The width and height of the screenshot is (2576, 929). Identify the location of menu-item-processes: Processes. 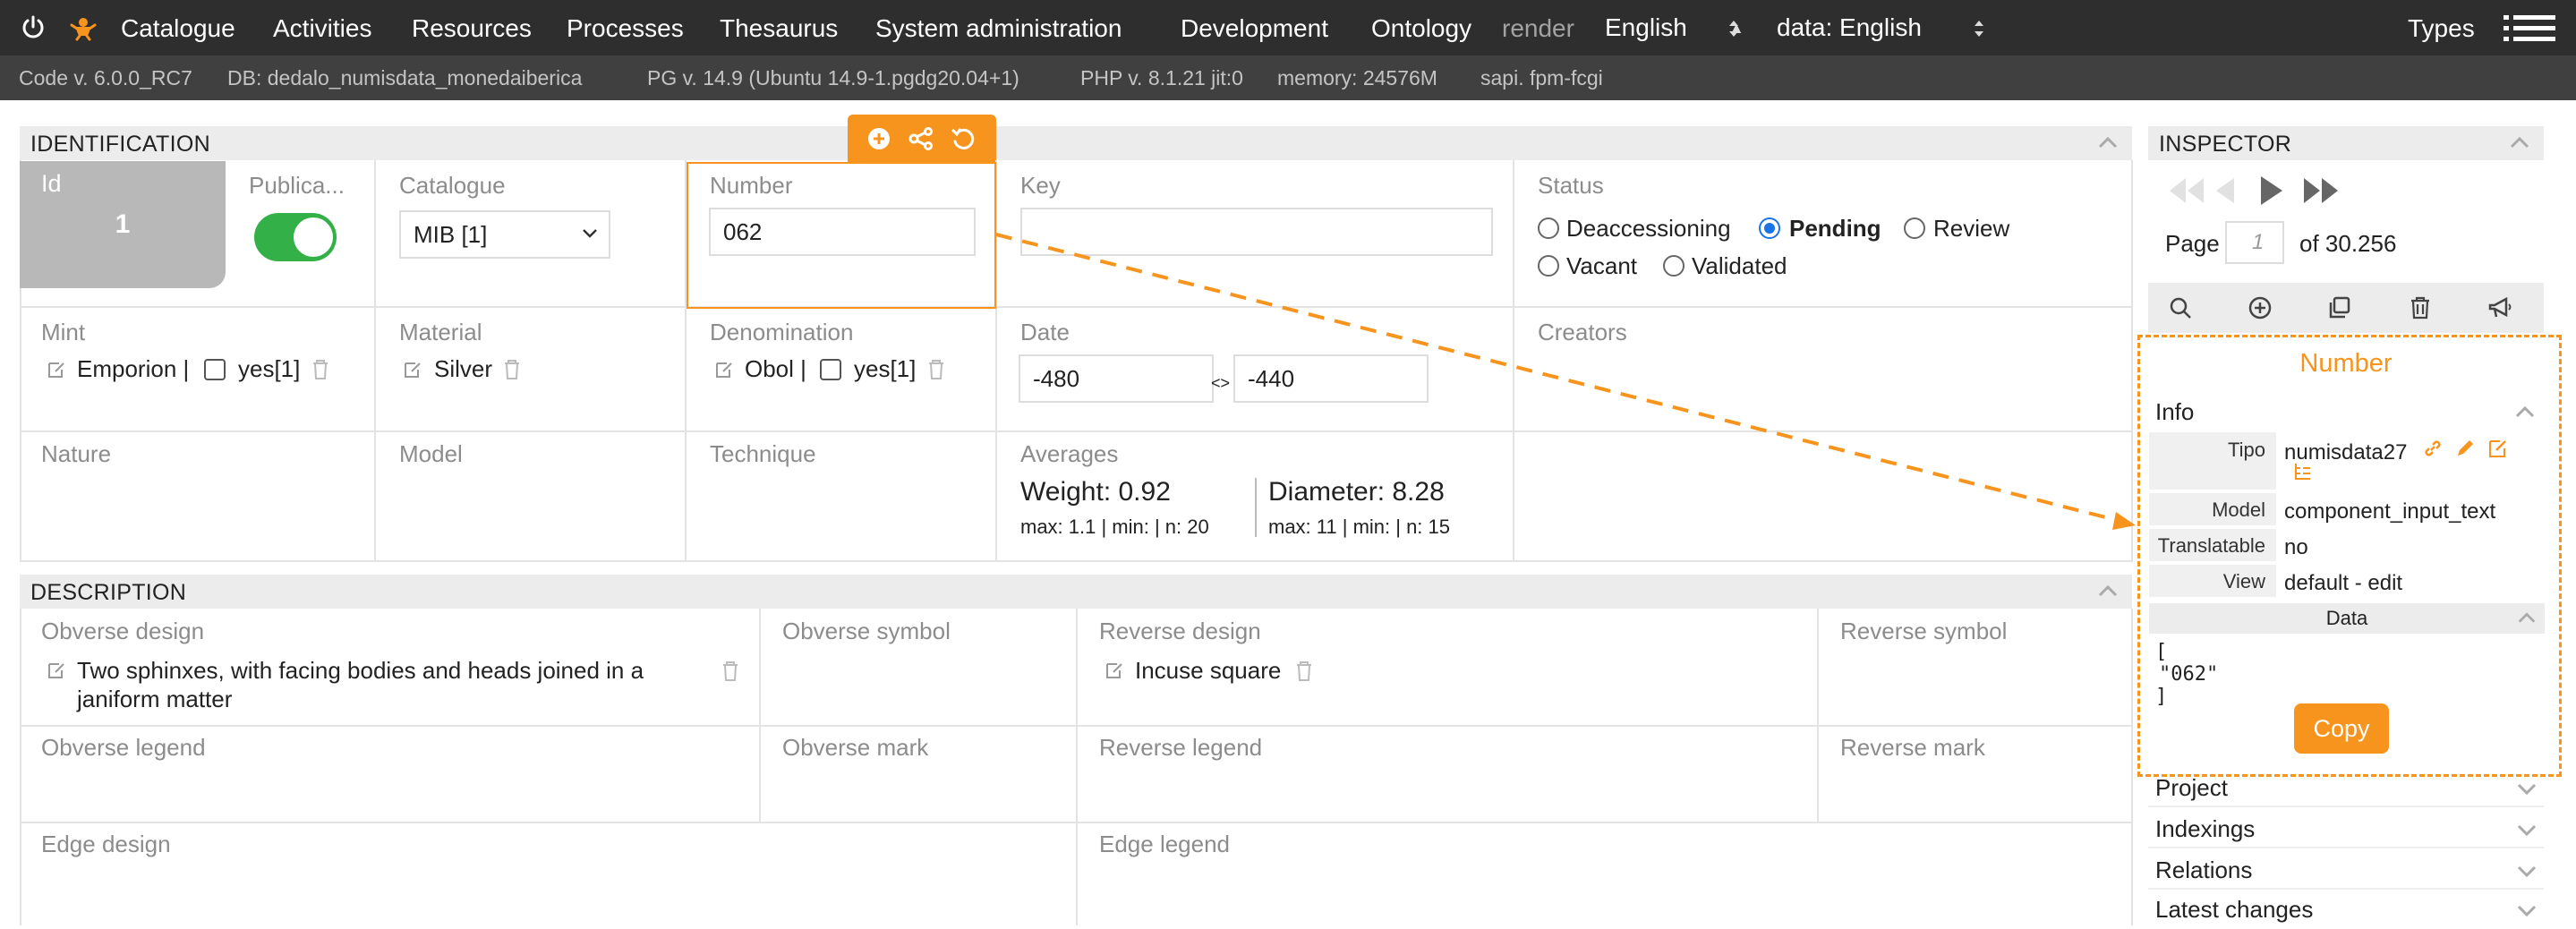
(625, 27).